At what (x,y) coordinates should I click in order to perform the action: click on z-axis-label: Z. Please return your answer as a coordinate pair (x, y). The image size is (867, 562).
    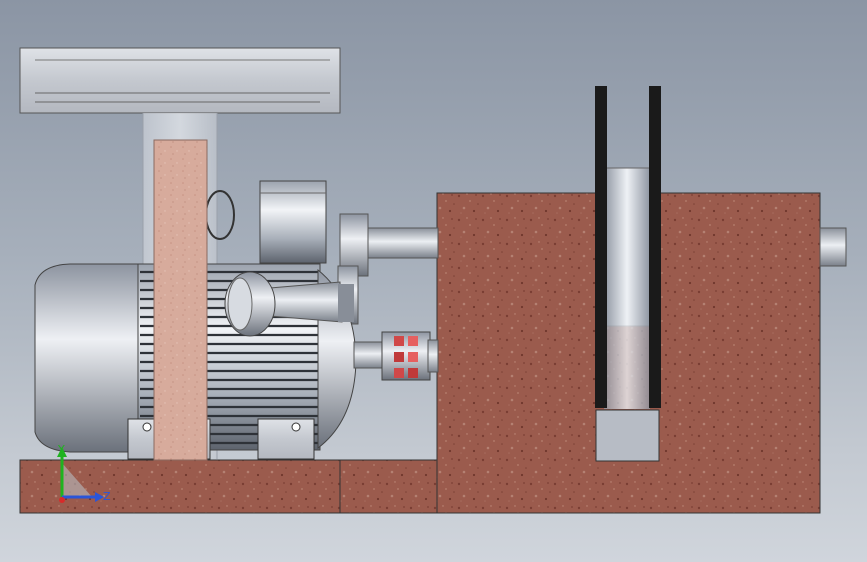
    Looking at the image, I should click on (107, 496).